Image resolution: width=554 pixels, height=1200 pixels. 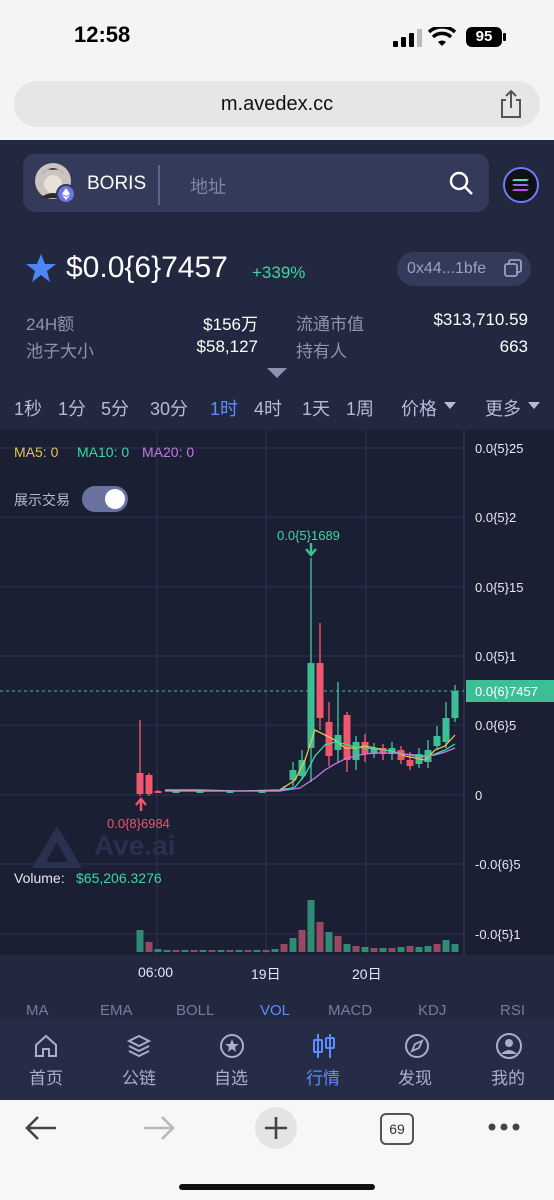 What do you see at coordinates (46, 1046) in the screenshot?
I see `home-icon` at bounding box center [46, 1046].